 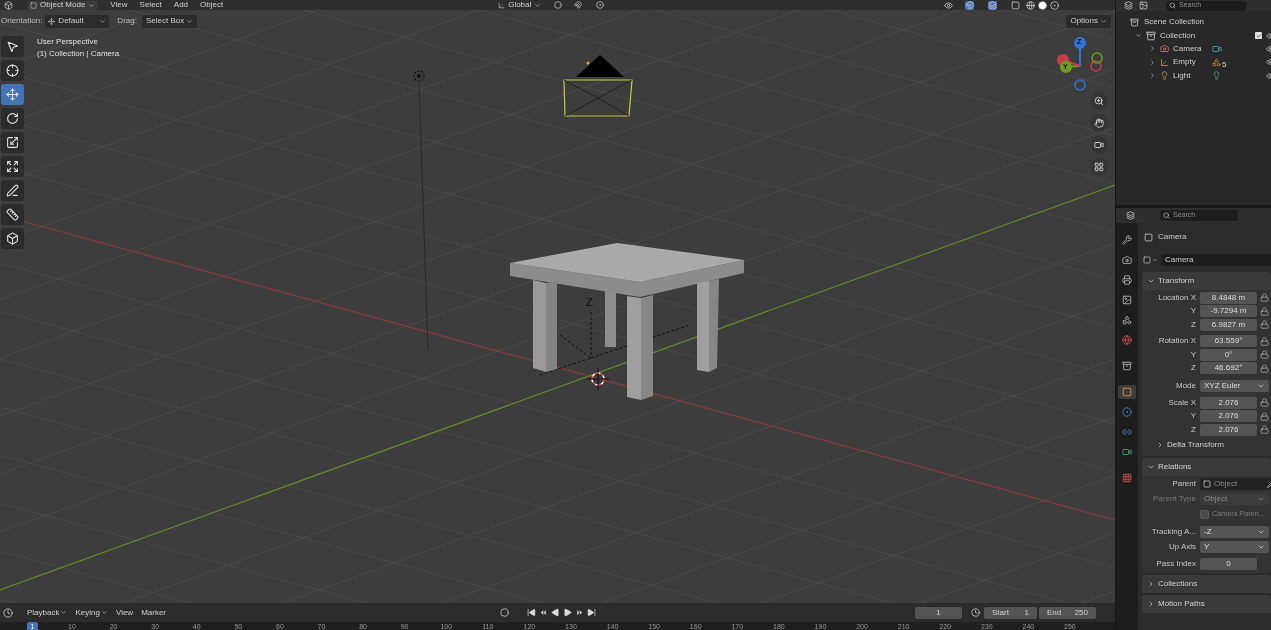 What do you see at coordinates (1206, 604) in the screenshot?
I see `panel-header: Motion Paths` at bounding box center [1206, 604].